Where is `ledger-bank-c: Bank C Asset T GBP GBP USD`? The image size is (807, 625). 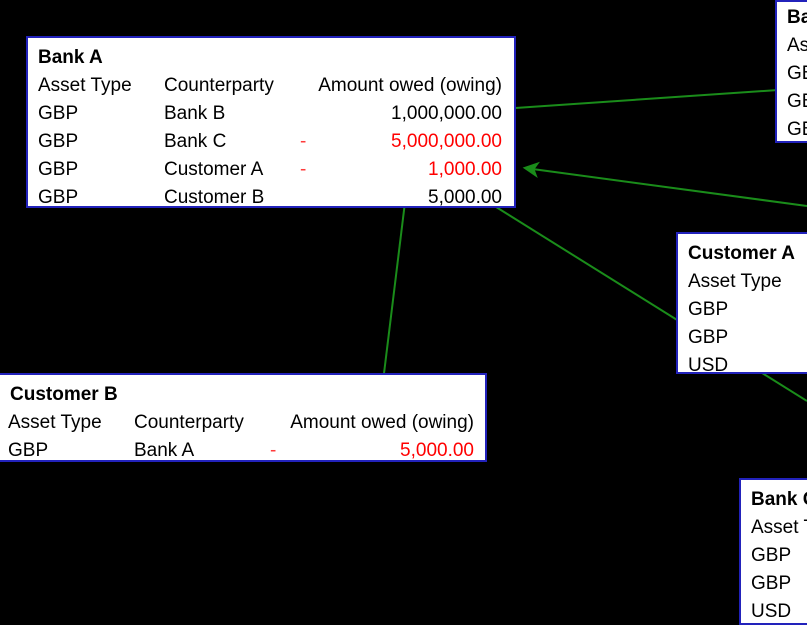
ledger-bank-c: Bank C Asset T GBP GBP USD is located at coordinates (773, 551).